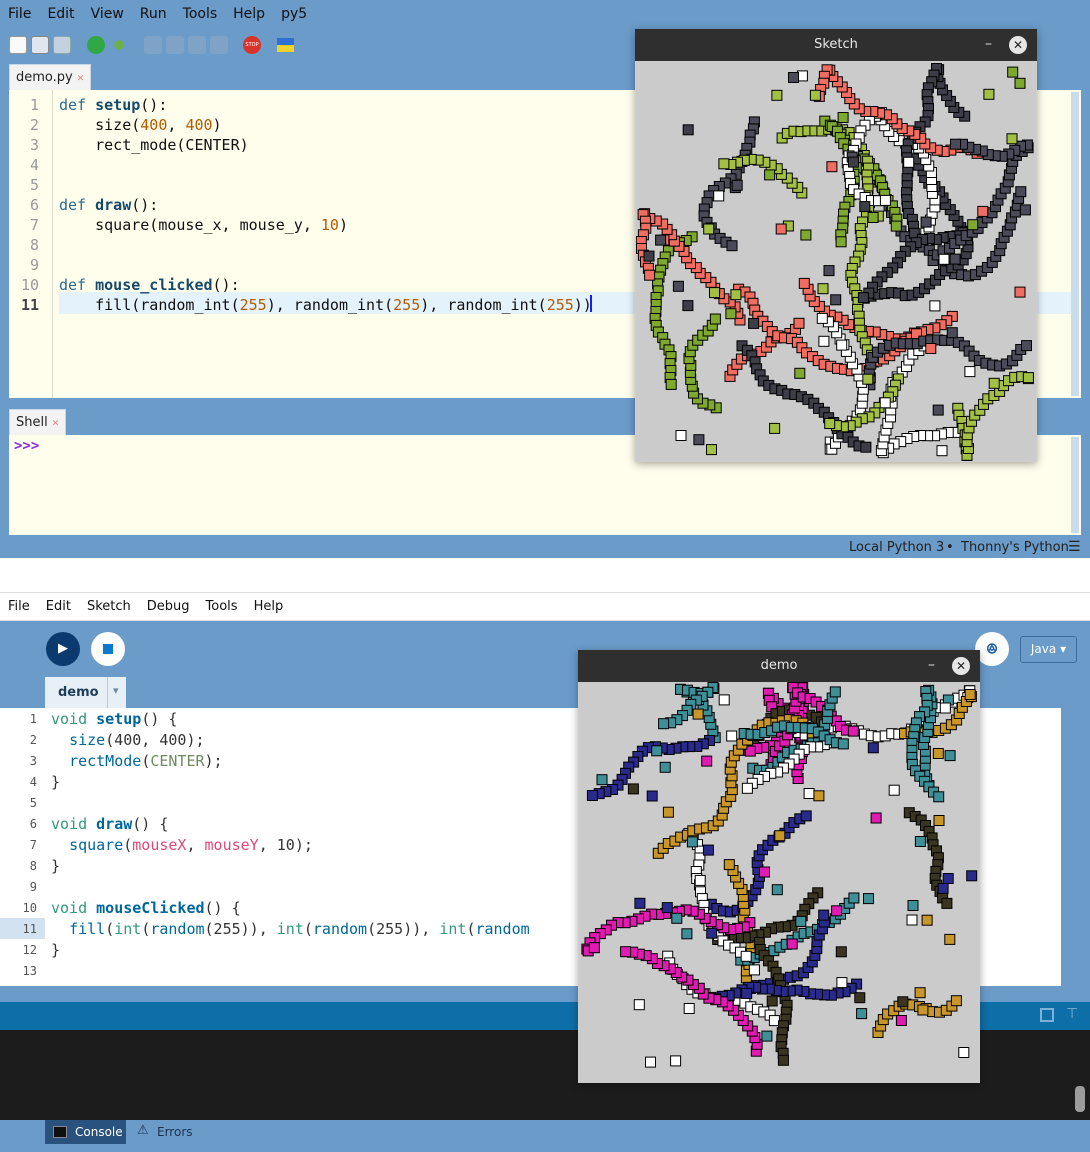  What do you see at coordinates (1072, 1014) in the screenshot?
I see `clear-console-icon: ⊤` at bounding box center [1072, 1014].